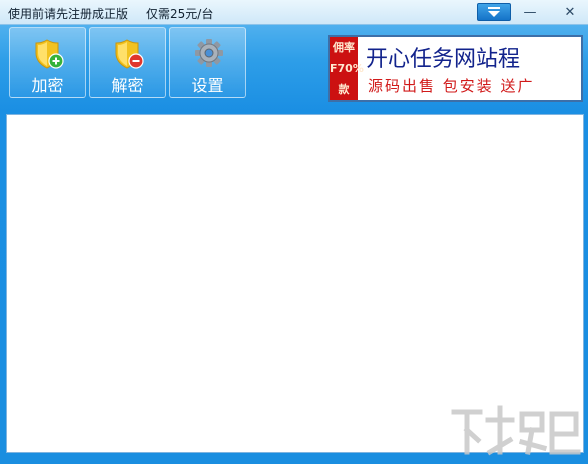 The height and width of the screenshot is (464, 588). I want to click on minimize-button: —, so click(530, 12).